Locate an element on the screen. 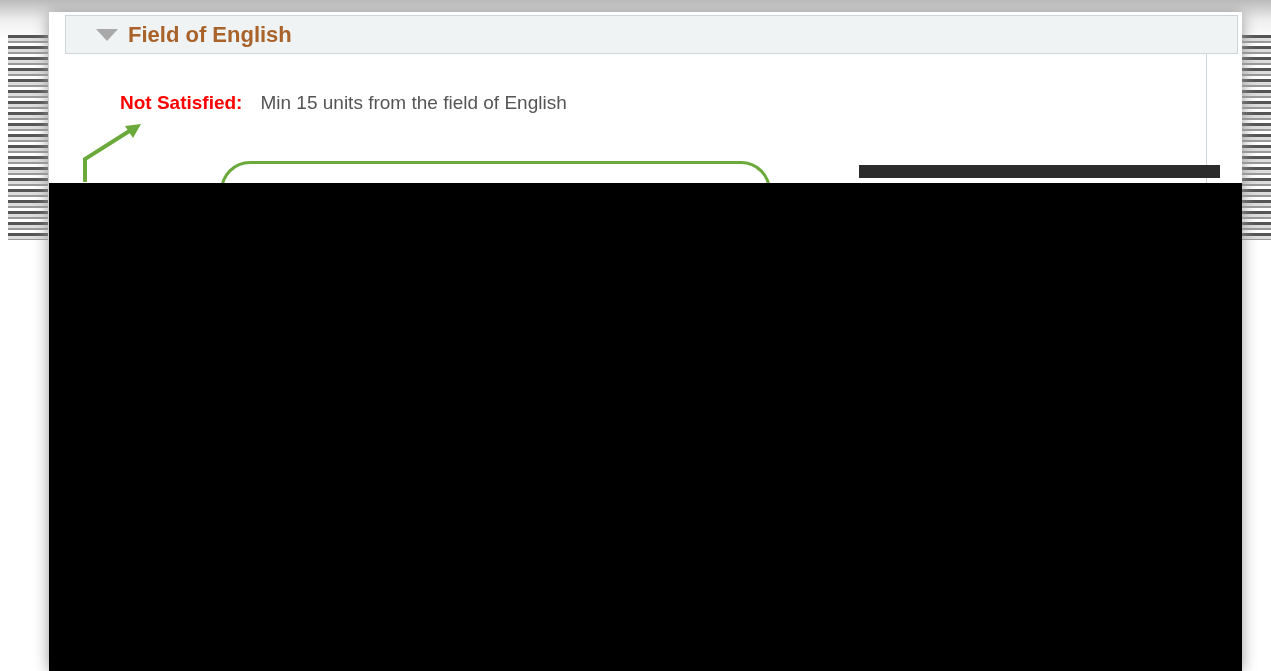 The width and height of the screenshot is (1271, 671). requirement-description: Min 15 units from the field of English is located at coordinates (413, 103).